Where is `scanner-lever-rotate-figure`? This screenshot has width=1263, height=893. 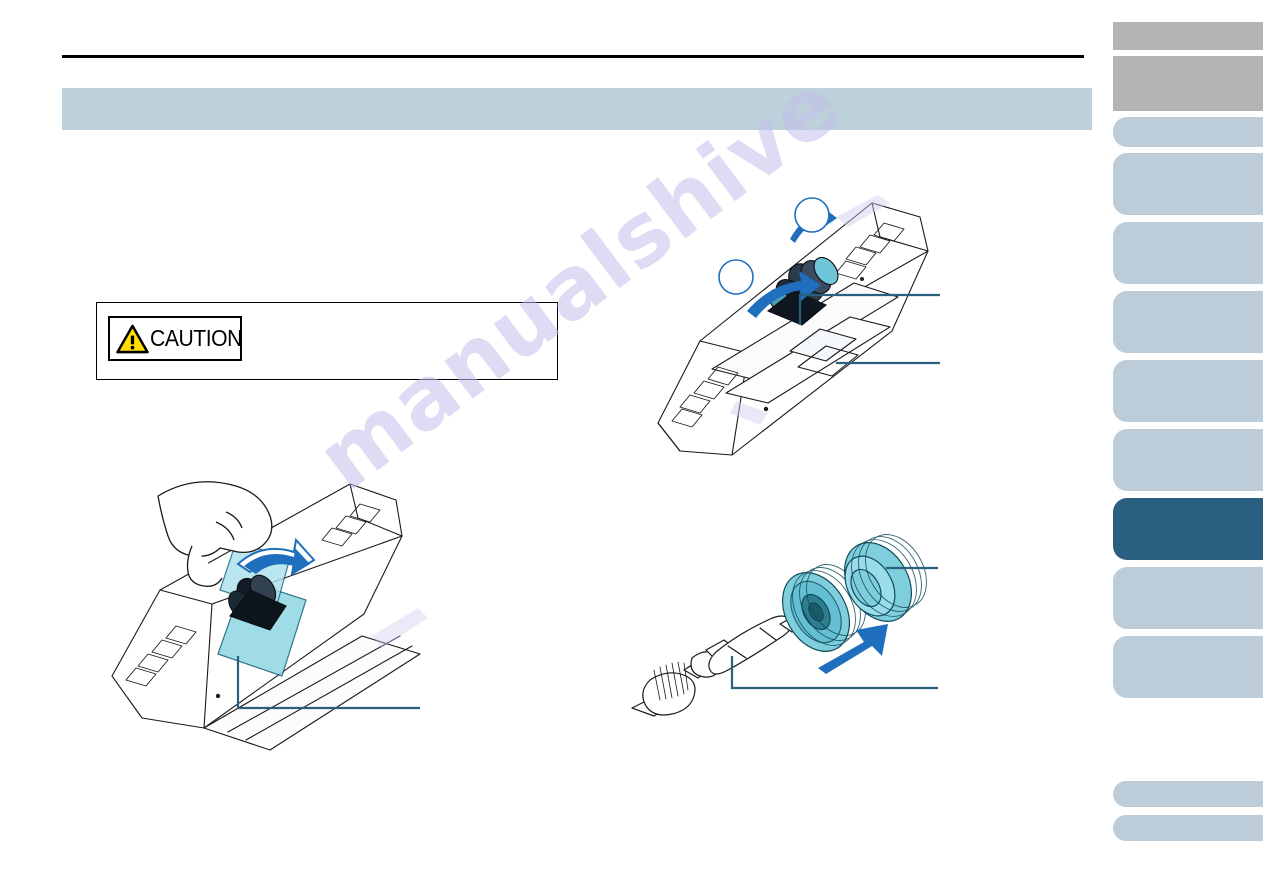
scanner-lever-rotate-figure is located at coordinates (265, 600).